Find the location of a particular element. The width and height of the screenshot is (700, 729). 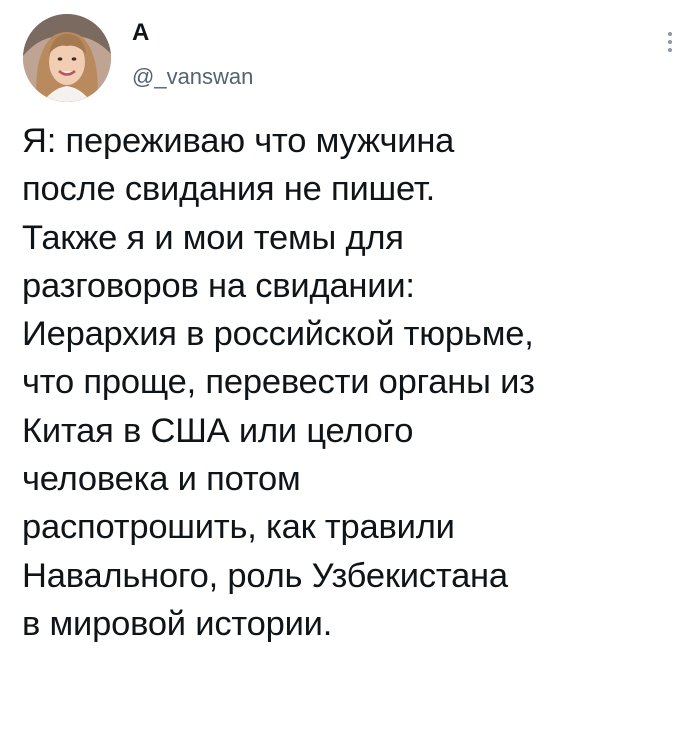

tweet-text-line: Также я и мои темы для is located at coordinates (213, 237).